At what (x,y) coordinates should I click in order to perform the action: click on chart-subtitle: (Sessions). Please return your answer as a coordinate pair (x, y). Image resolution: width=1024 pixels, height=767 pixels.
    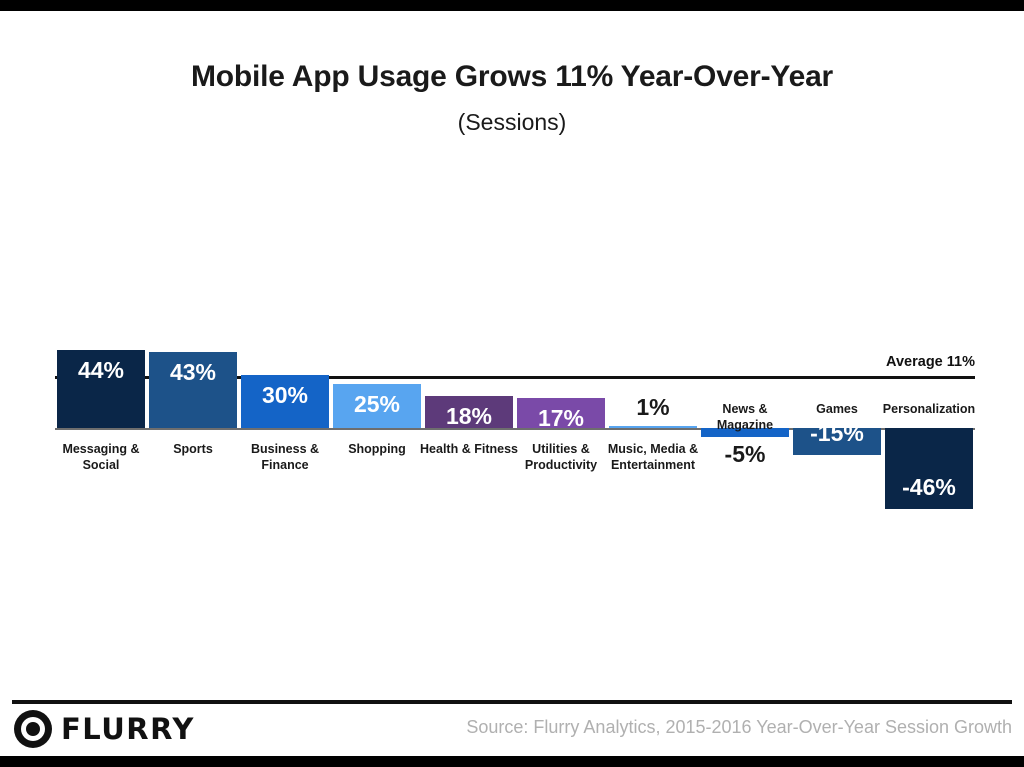
    Looking at the image, I should click on (512, 122).